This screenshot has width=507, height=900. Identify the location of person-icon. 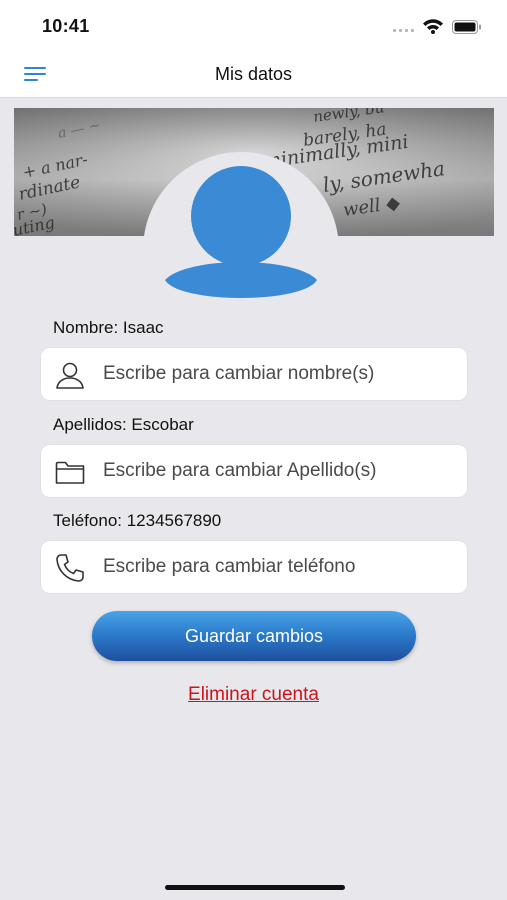
(70, 375).